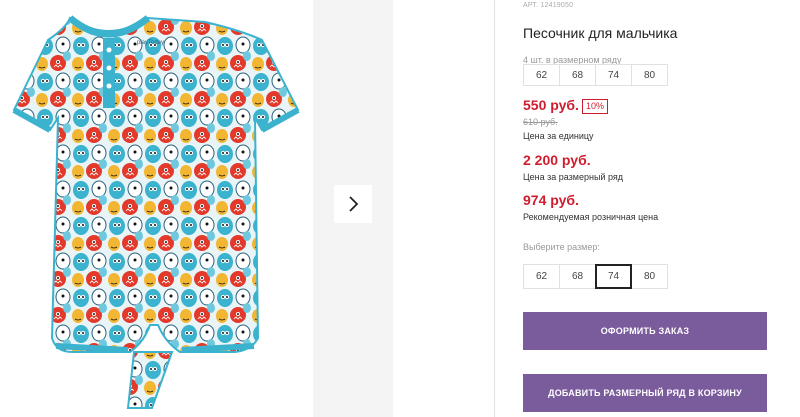 The image size is (800, 417). I want to click on chevron-right-icon, so click(354, 204).